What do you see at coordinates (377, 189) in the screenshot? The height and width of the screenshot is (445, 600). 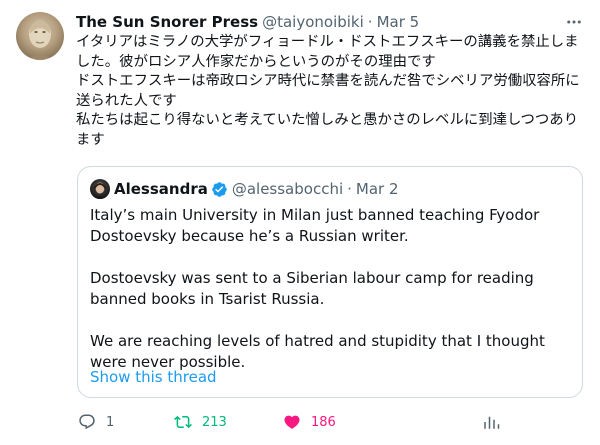 I see `quoted-tweet-date: Mar 2` at bounding box center [377, 189].